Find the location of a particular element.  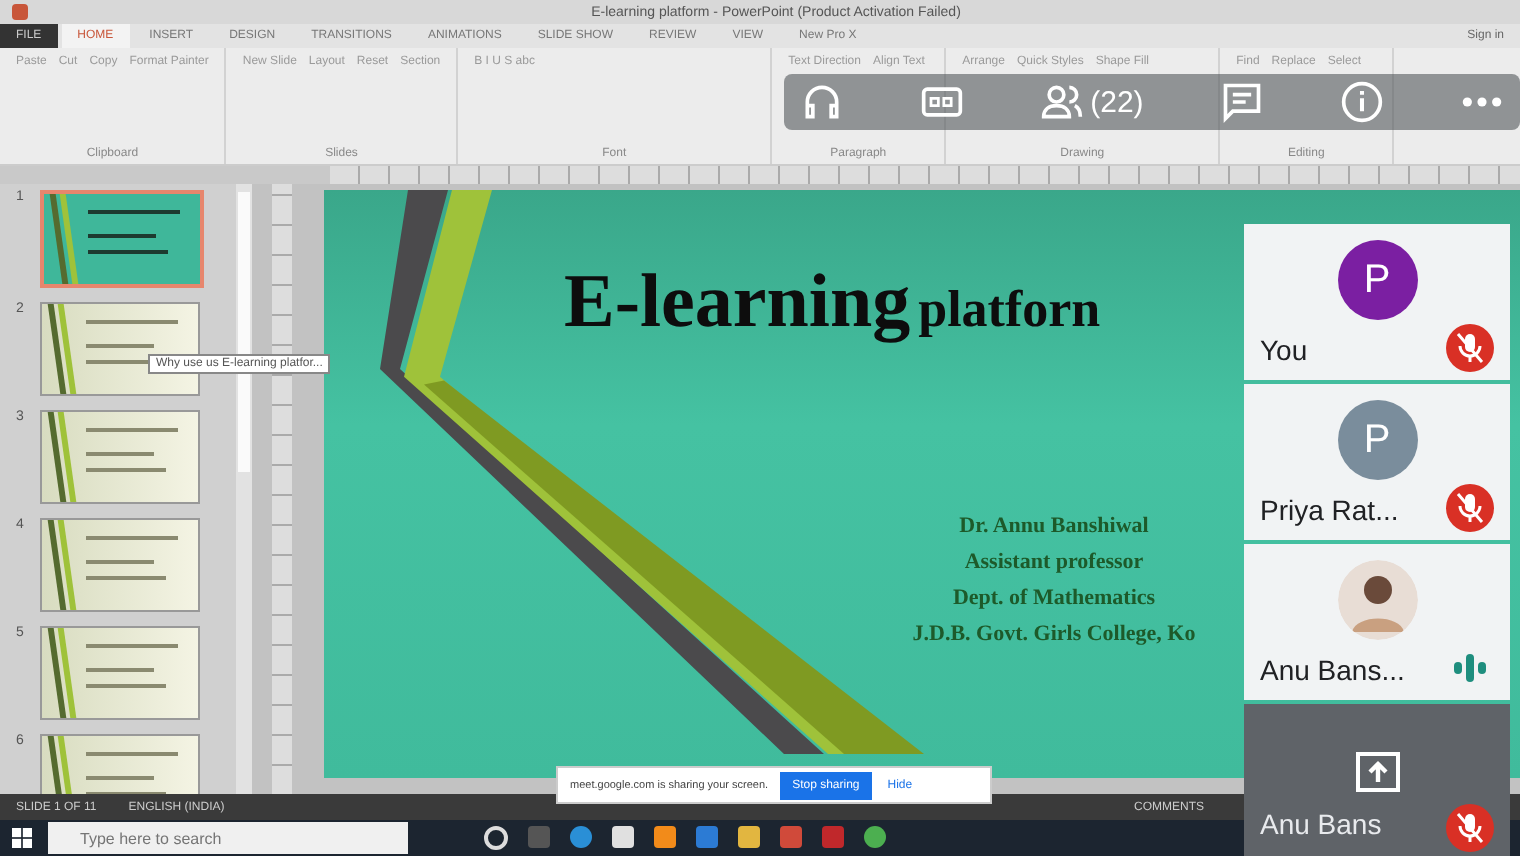

people-icon is located at coordinates (1062, 102).